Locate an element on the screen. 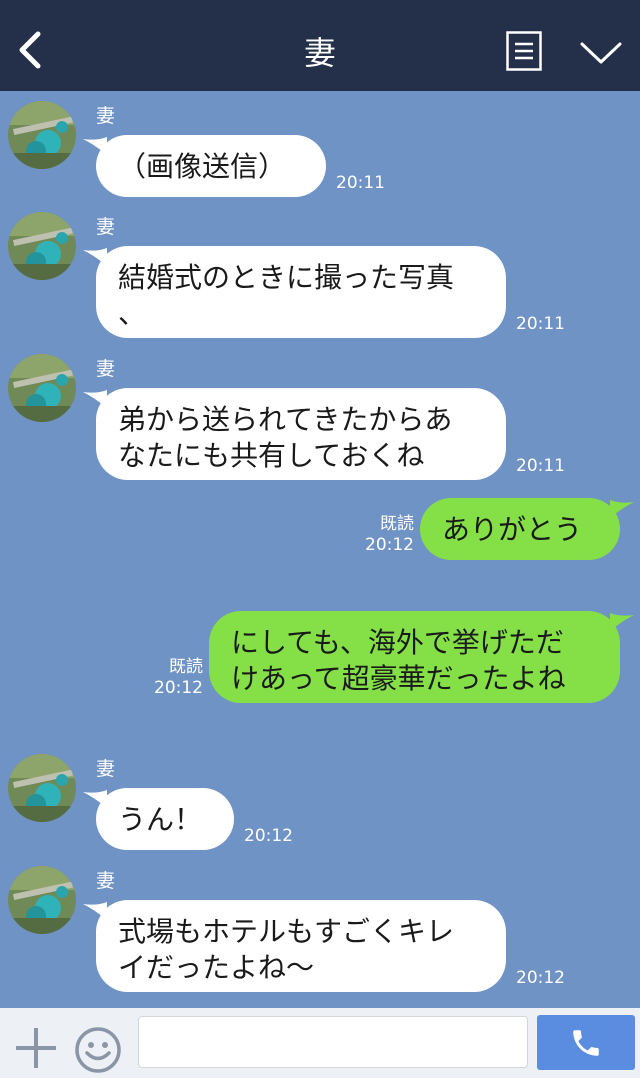 This screenshot has width=640, height=1078. message-text-line: 結婚式のときに撮った写真 is located at coordinates (286, 277).